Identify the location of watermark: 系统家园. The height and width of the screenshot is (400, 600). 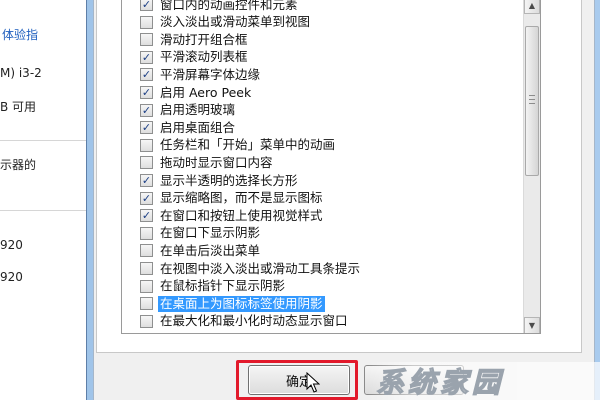
(484, 381).